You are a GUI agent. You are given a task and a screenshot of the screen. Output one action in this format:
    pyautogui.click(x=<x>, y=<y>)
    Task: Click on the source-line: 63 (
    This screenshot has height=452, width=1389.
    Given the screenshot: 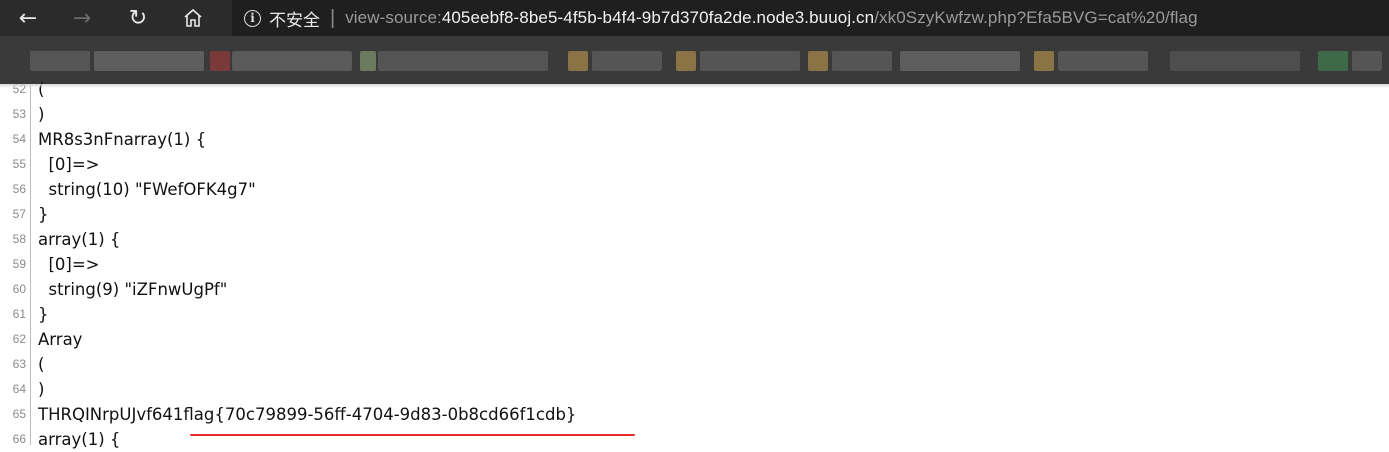 What is the action you would take?
    pyautogui.click(x=694, y=364)
    